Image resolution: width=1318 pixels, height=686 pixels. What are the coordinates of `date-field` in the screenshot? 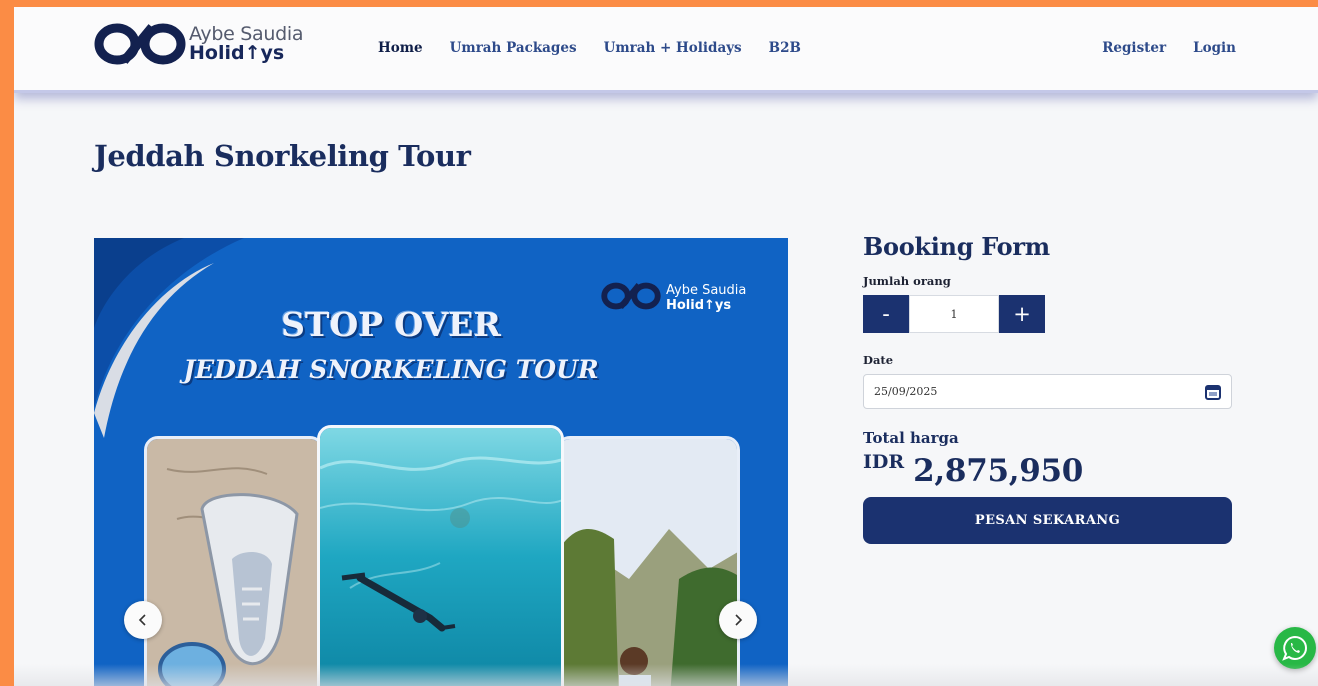 It's located at (1047, 391).